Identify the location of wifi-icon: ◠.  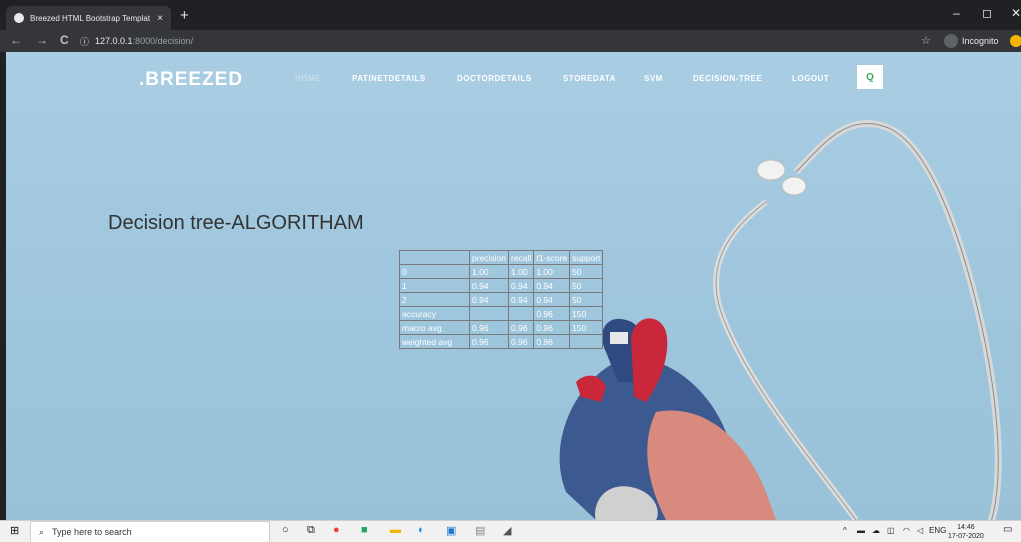
(906, 530).